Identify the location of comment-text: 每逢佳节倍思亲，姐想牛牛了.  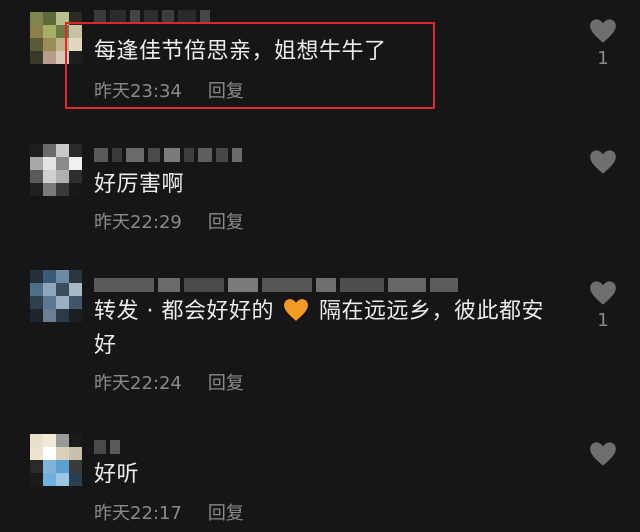
(240, 51).